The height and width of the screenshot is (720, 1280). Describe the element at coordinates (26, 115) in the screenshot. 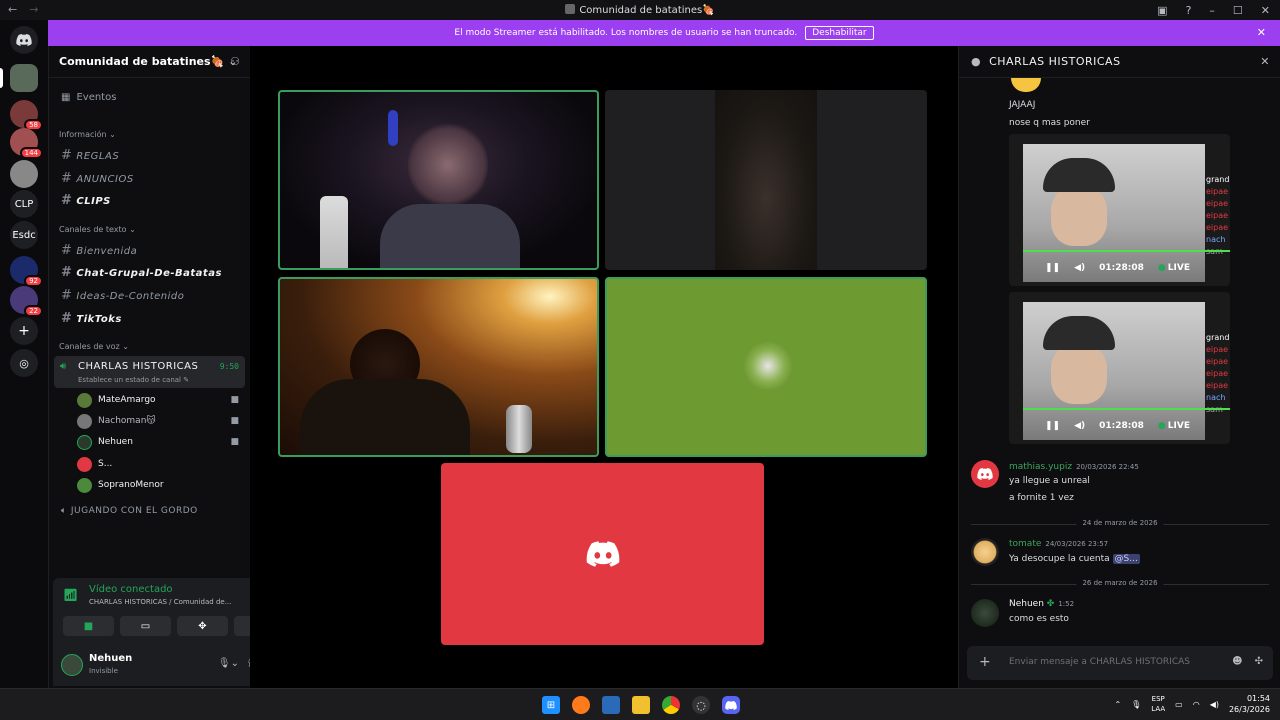

I see `server-avatar-2: 58` at that location.